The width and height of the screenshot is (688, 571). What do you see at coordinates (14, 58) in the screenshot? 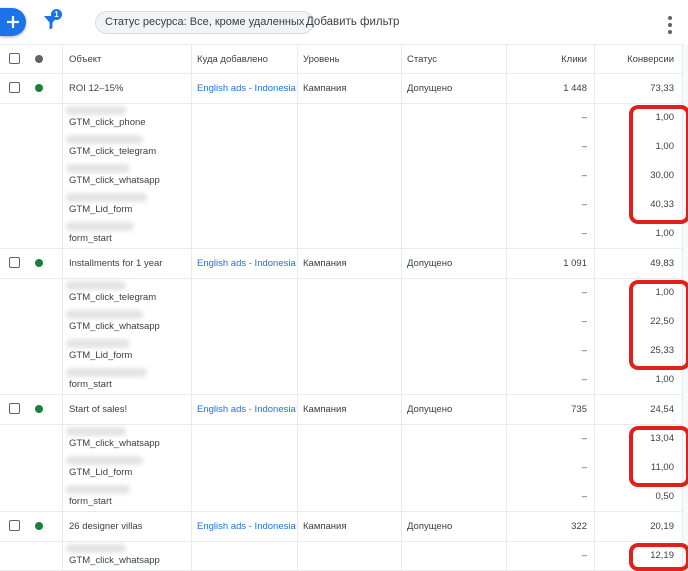
I see `select-all-checkbox` at bounding box center [14, 58].